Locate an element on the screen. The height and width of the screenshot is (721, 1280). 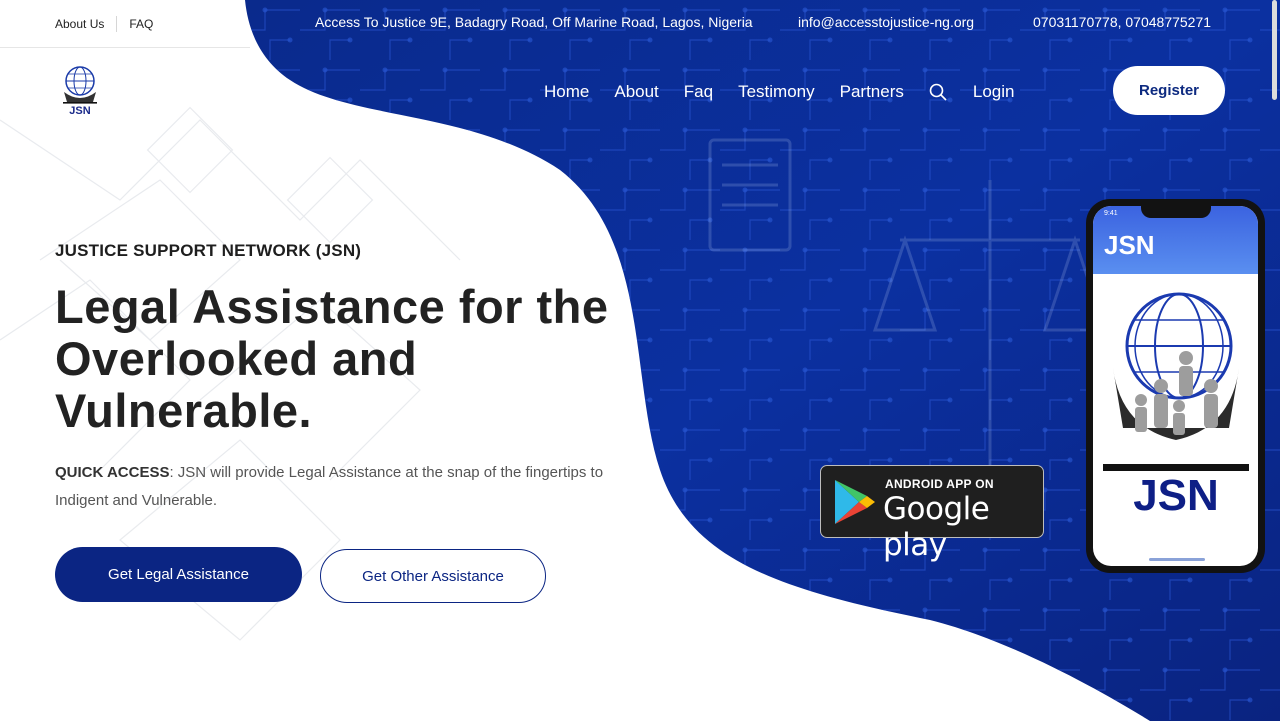
top-left-links: About Us FAQ is located at coordinates (104, 24).